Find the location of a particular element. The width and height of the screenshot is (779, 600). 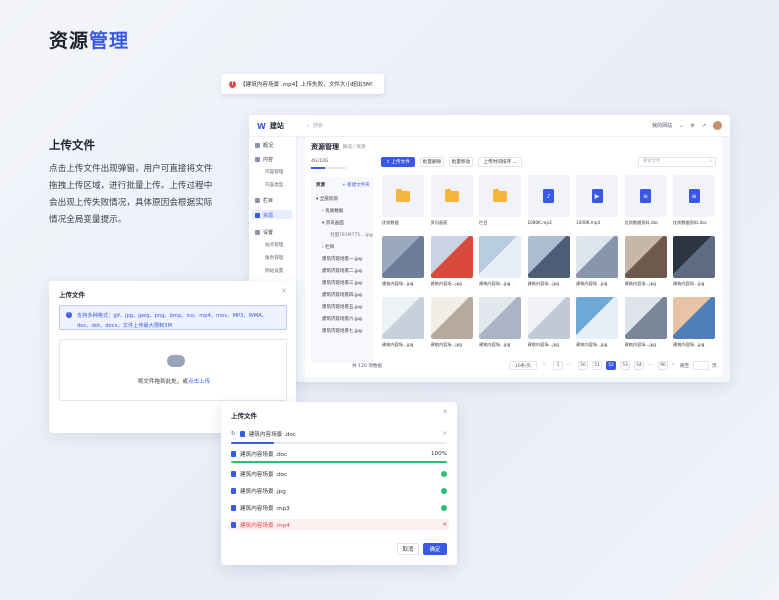

page-53: 53 is located at coordinates (625, 365).